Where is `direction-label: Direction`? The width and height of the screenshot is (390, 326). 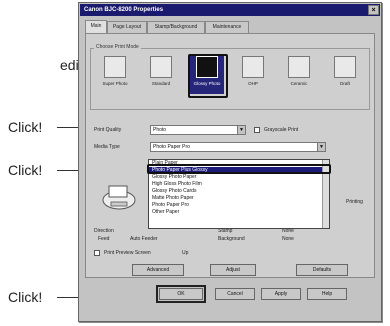 direction-label: Direction is located at coordinates (104, 231).